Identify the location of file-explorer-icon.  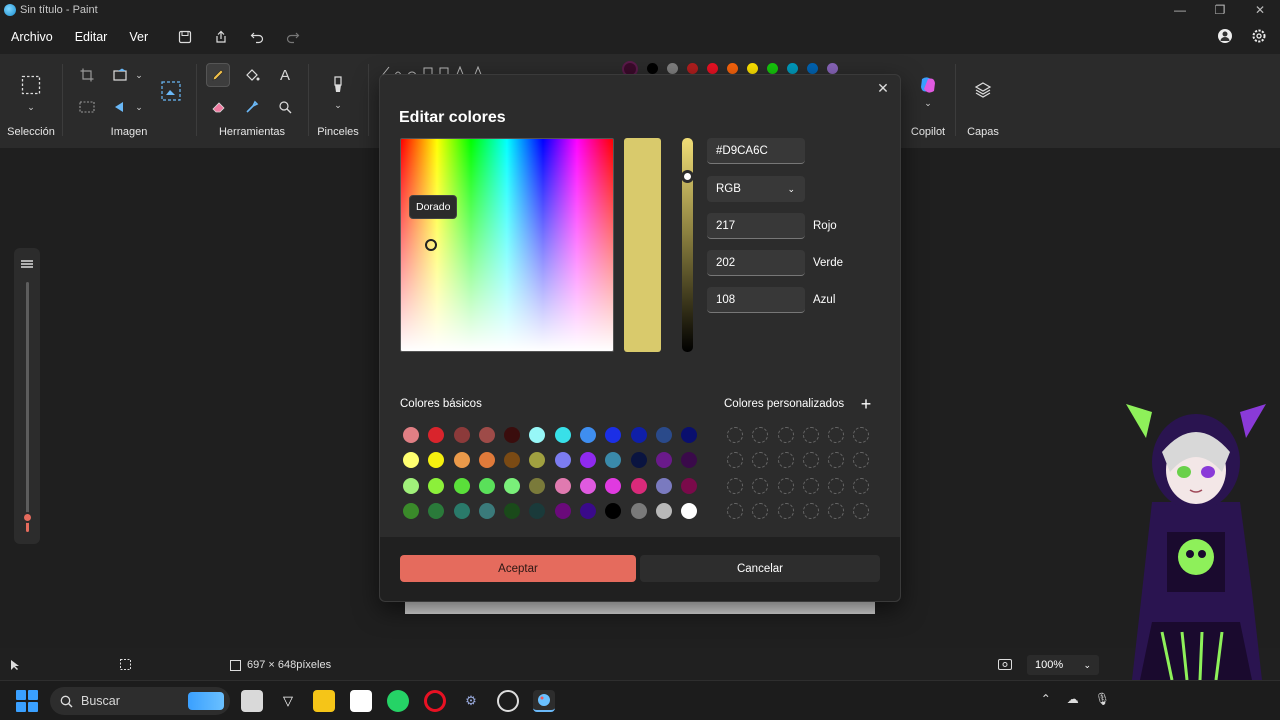
(324, 701).